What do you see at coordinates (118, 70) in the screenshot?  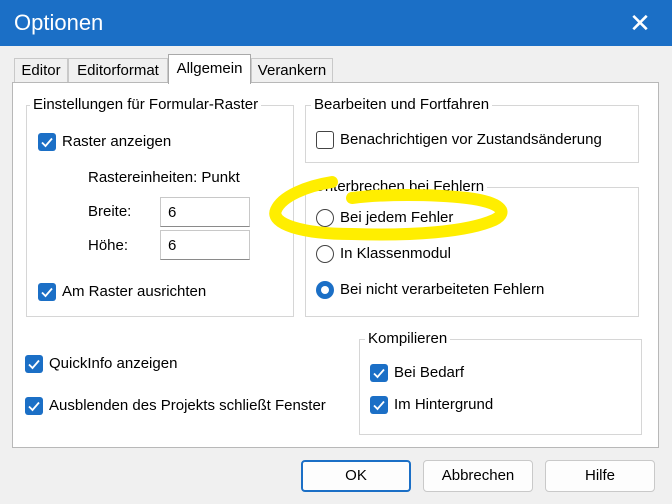 I see `tab-editorformat: Editorformat` at bounding box center [118, 70].